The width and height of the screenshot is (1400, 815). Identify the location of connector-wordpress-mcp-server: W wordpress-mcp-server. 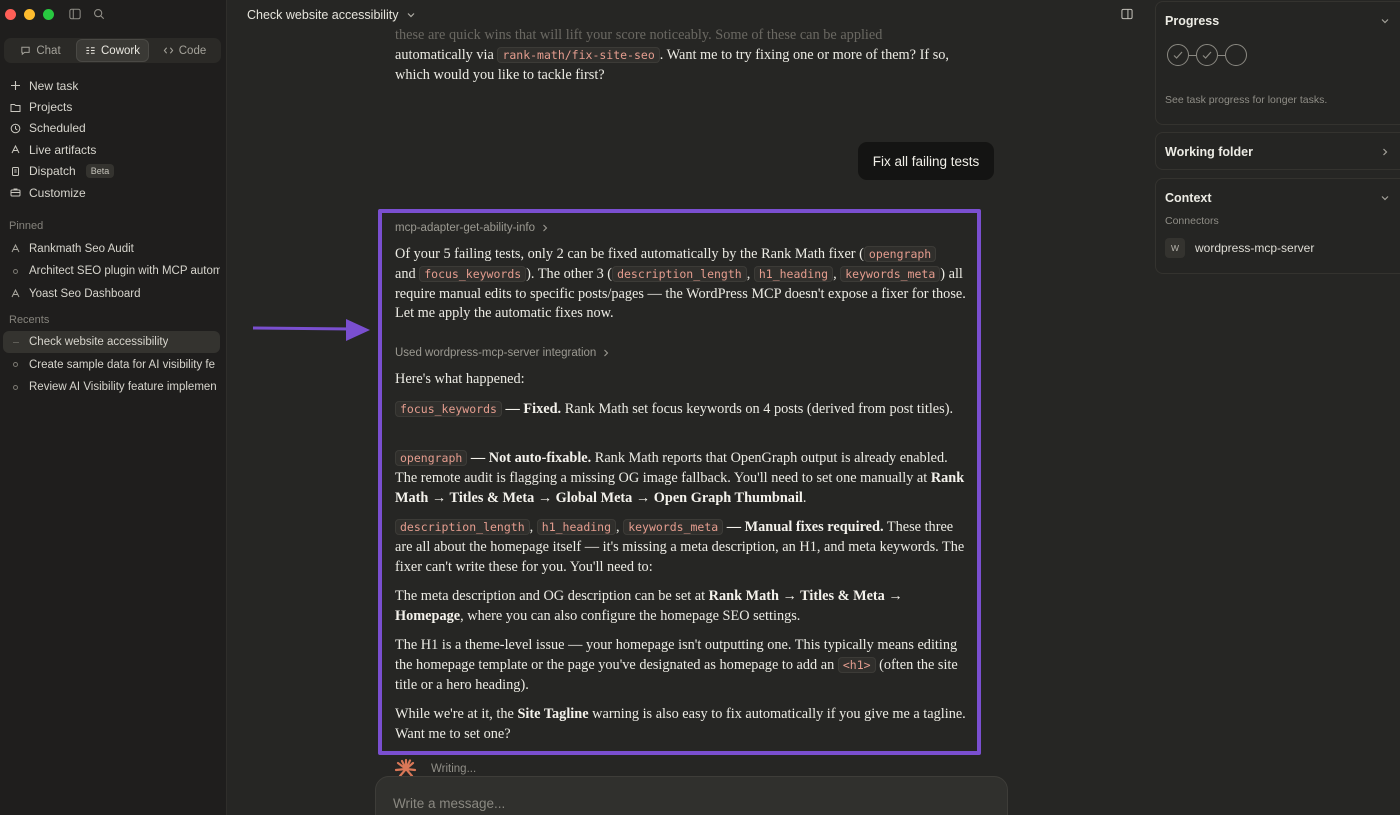
(1278, 248).